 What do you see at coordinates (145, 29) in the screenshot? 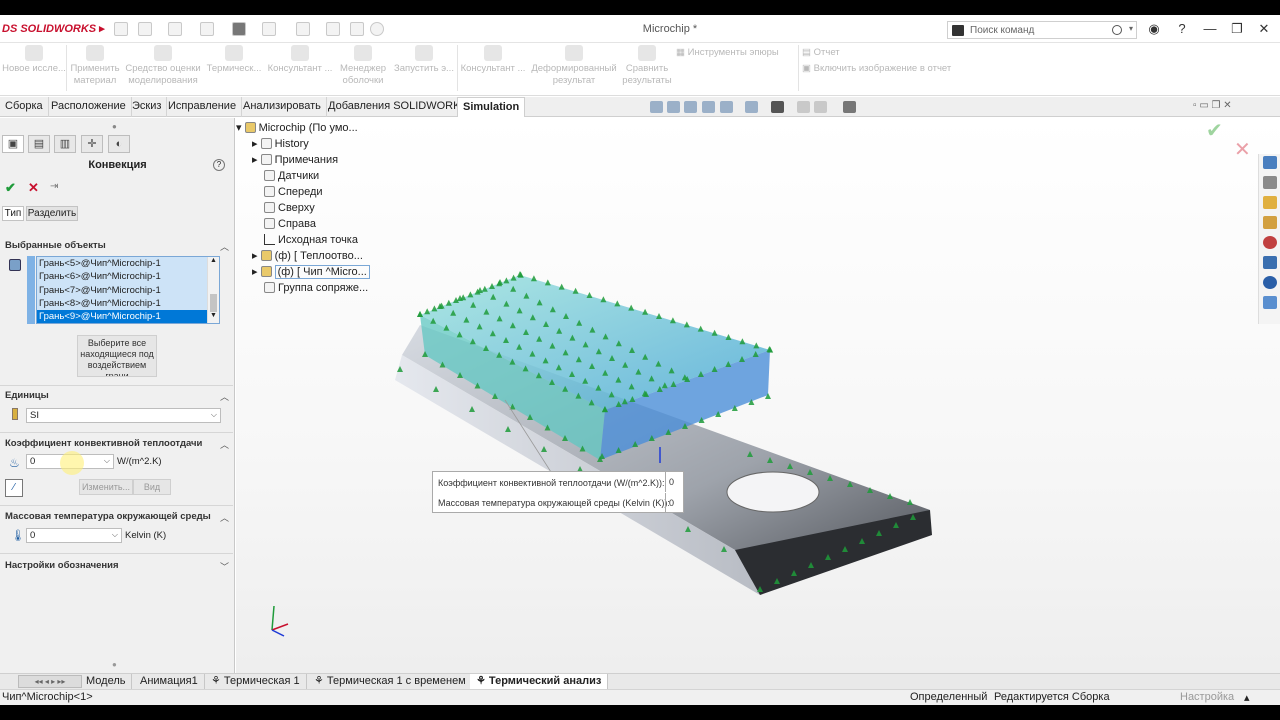
I see `new-doc-icon` at bounding box center [145, 29].